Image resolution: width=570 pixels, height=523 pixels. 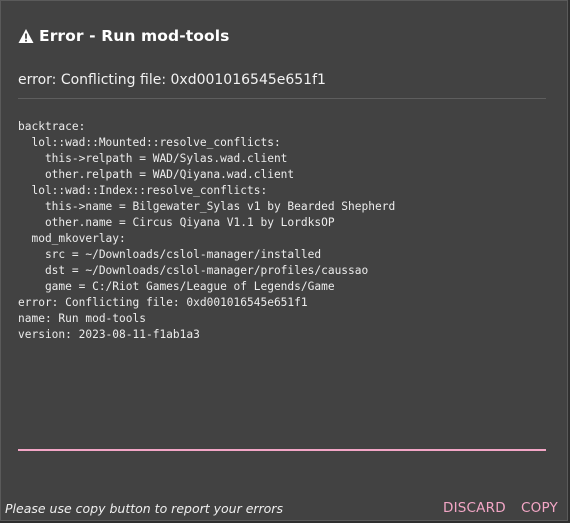 I want to click on log-focus-underline, so click(x=282, y=450).